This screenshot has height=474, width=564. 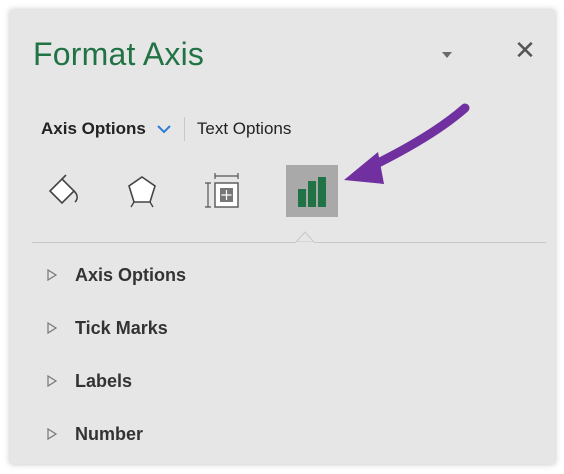 I want to click on annotation-arrow-icon, so click(x=407, y=143).